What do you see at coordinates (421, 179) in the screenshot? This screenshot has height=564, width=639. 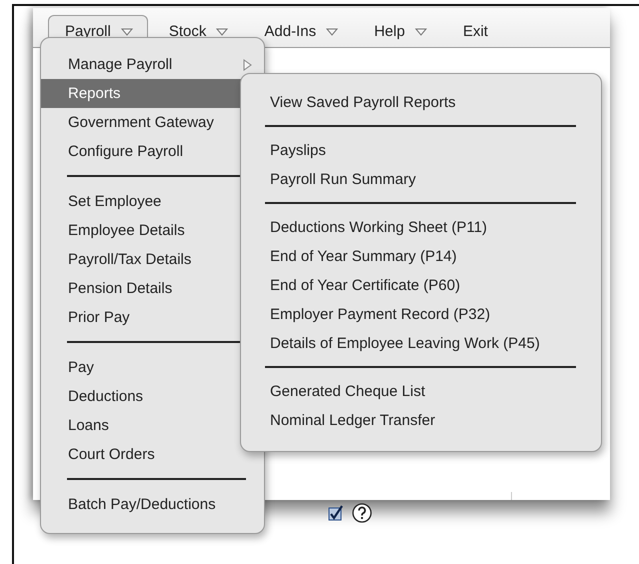 I see `menu-item: Payroll Run Summary` at bounding box center [421, 179].